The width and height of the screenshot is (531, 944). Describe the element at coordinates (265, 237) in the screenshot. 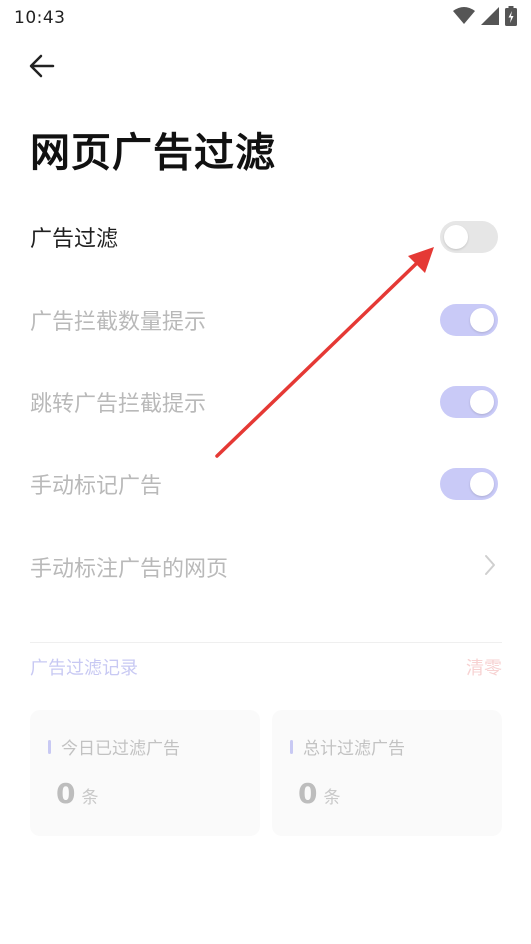

I see `setting-row-ad-filter: 广告过滤` at that location.